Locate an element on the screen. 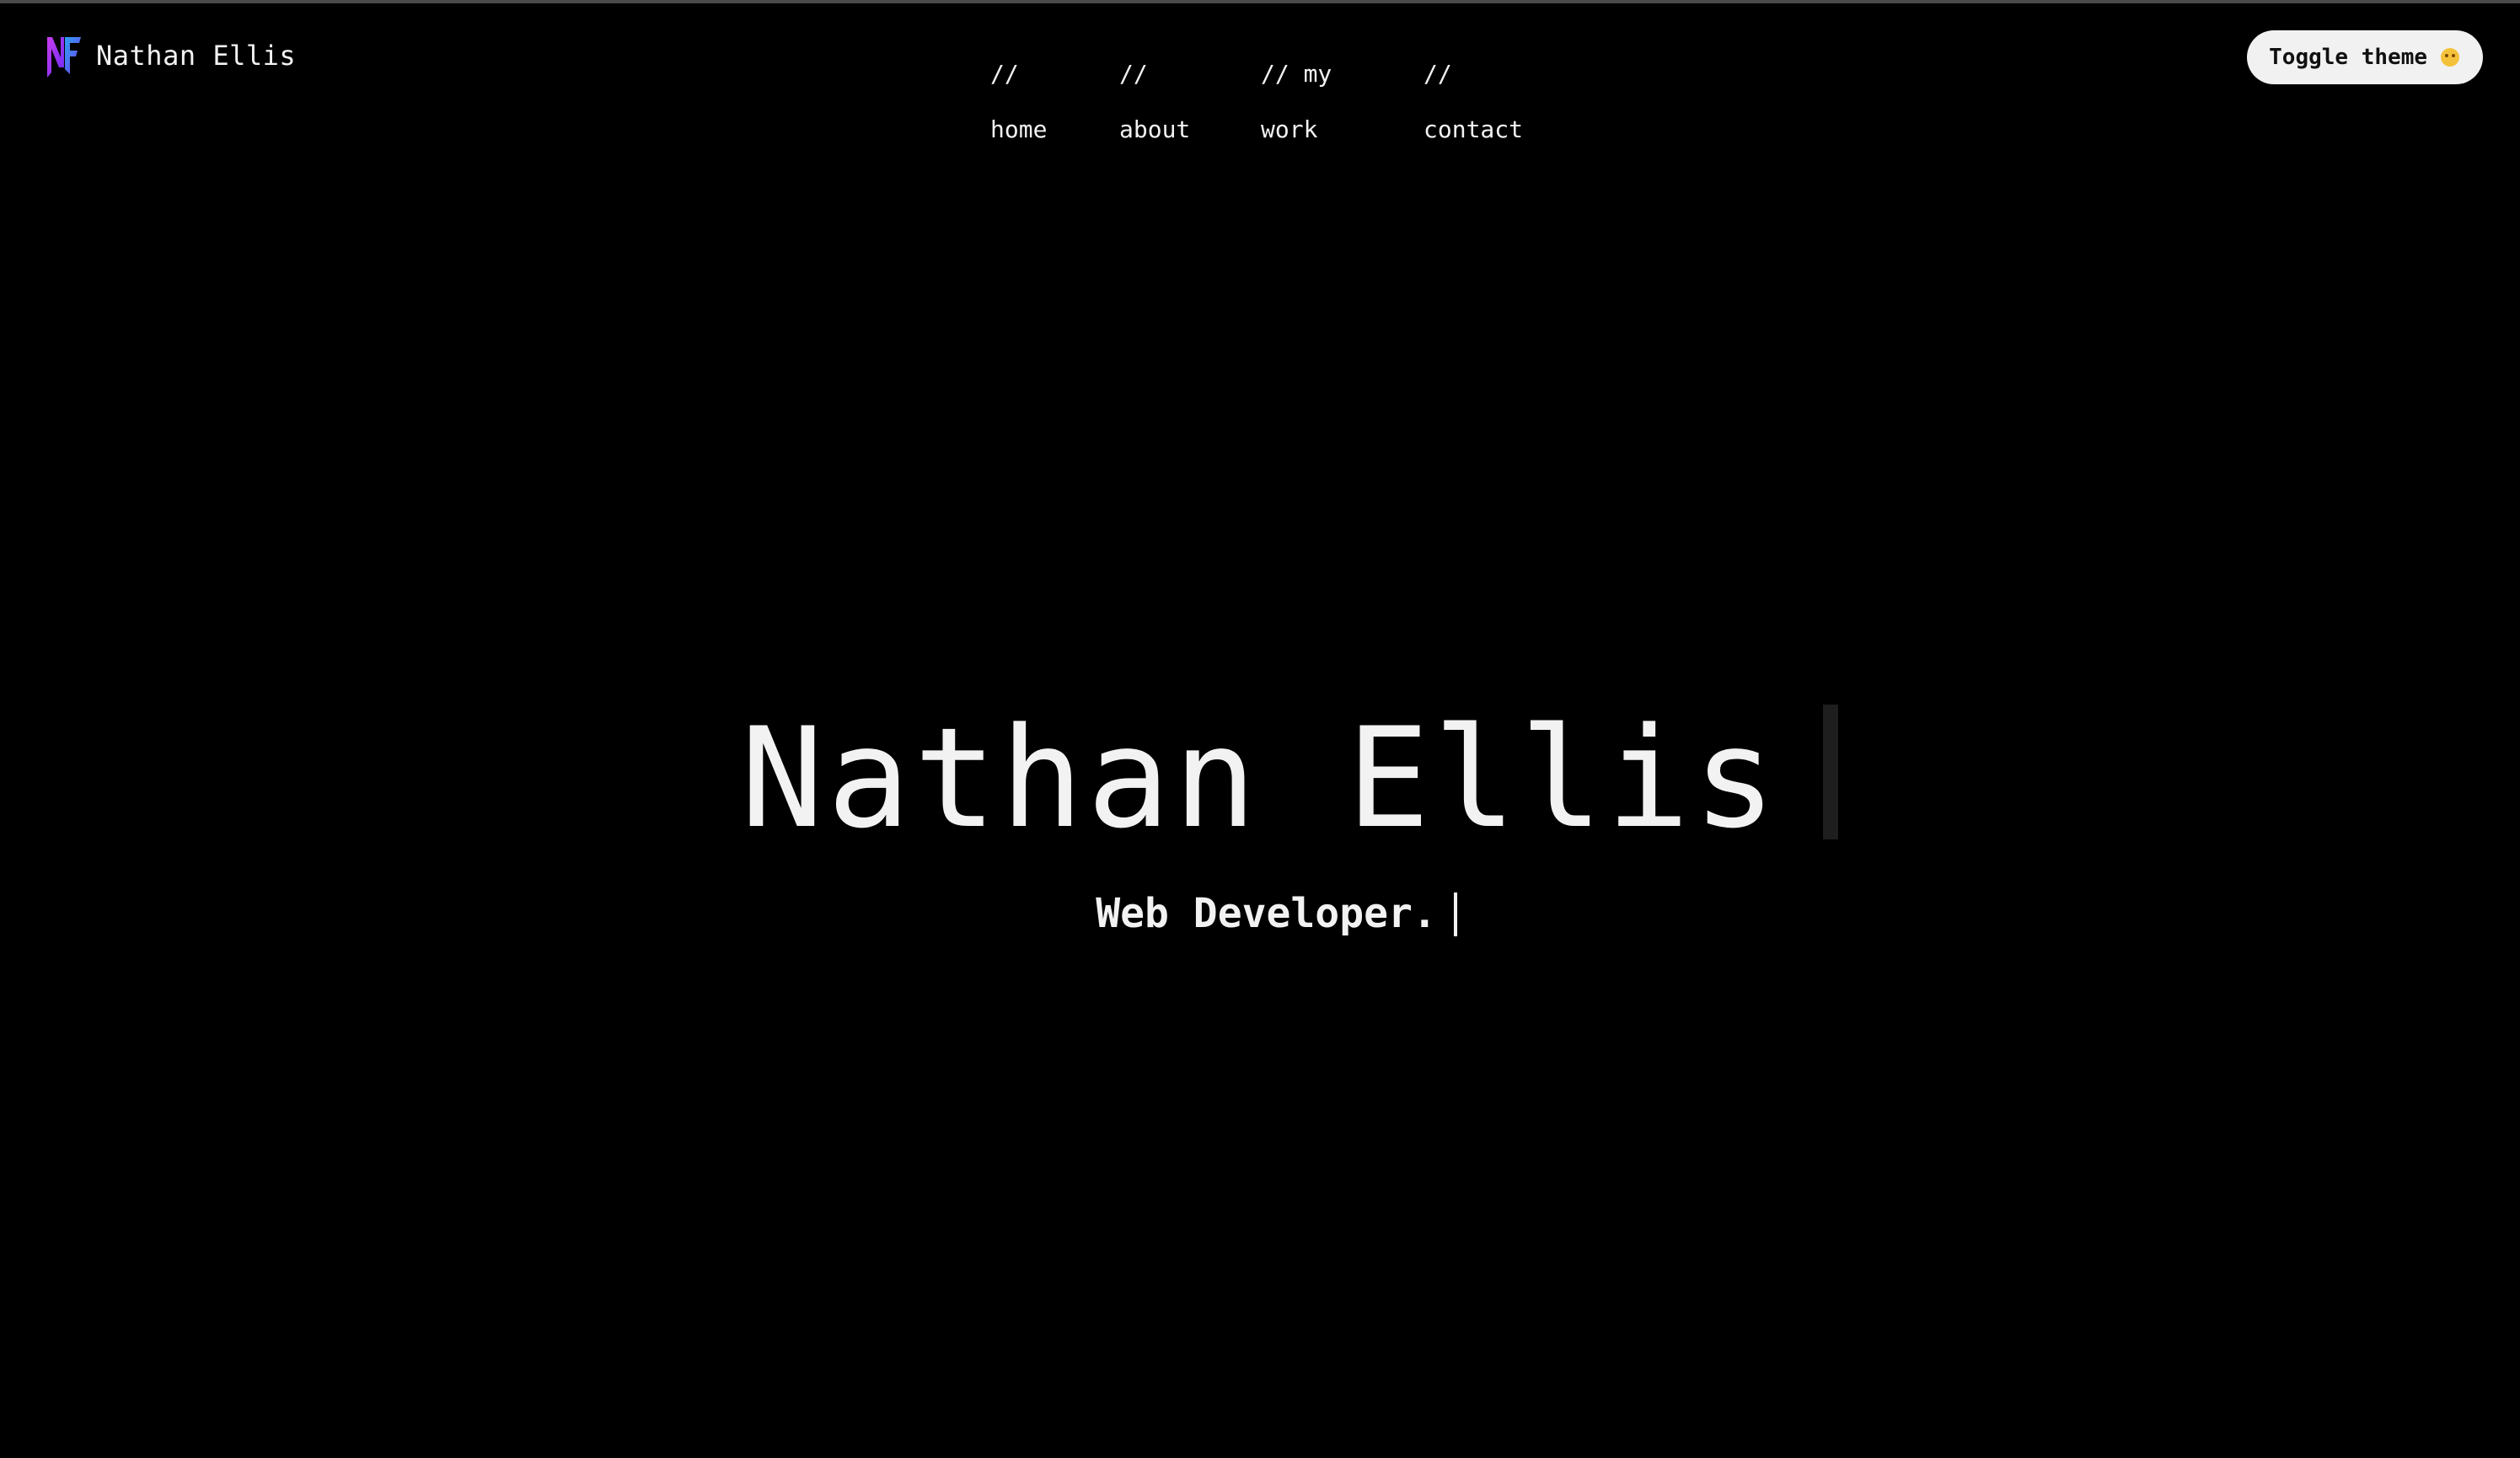 Image resolution: width=2520 pixels, height=1458 pixels. main-nav: // home // about // my work // contact is located at coordinates (1260, 87).